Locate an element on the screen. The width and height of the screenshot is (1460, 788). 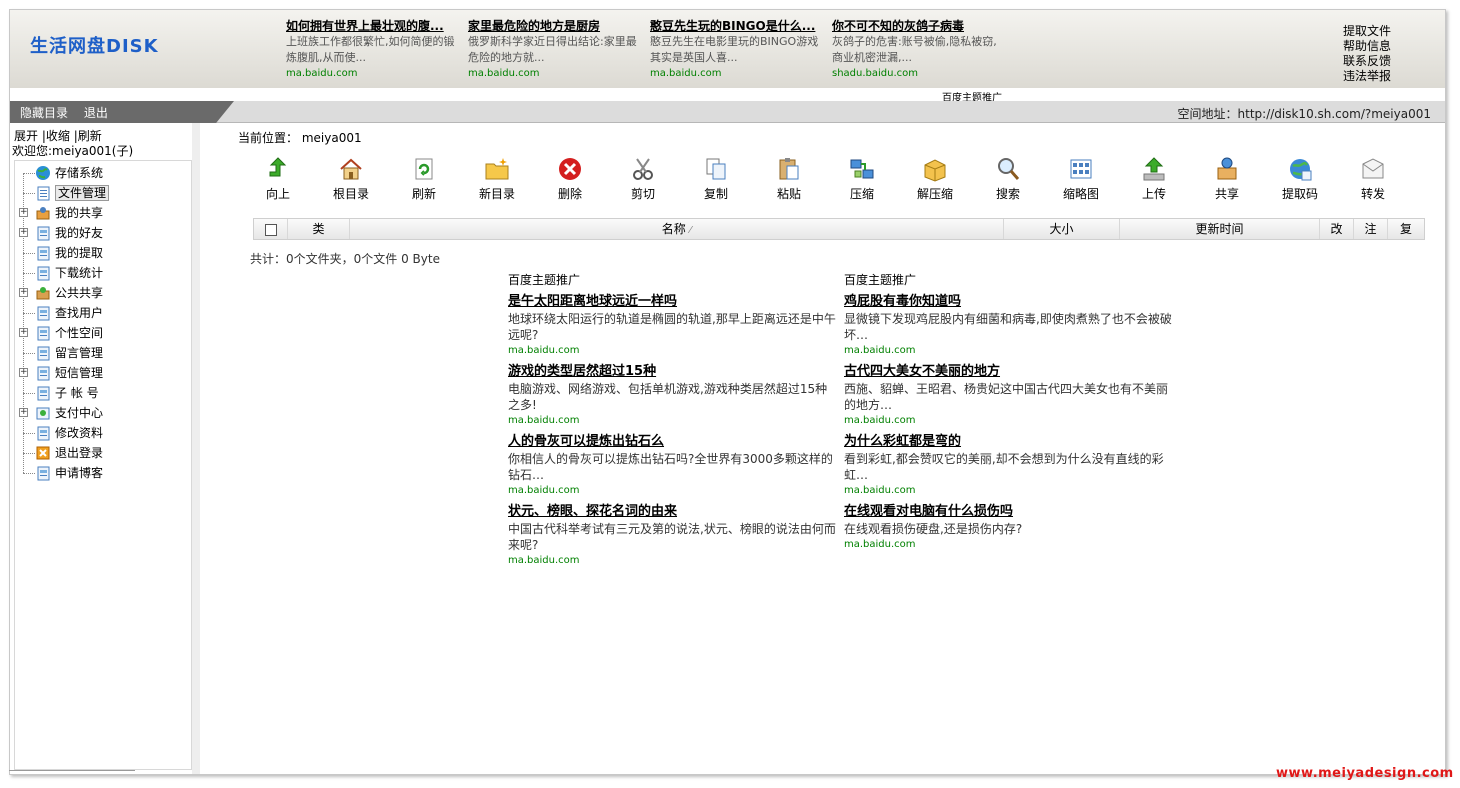
ad-title: 鸡屁股有毒你知道吗 is located at coordinates (1009, 299).